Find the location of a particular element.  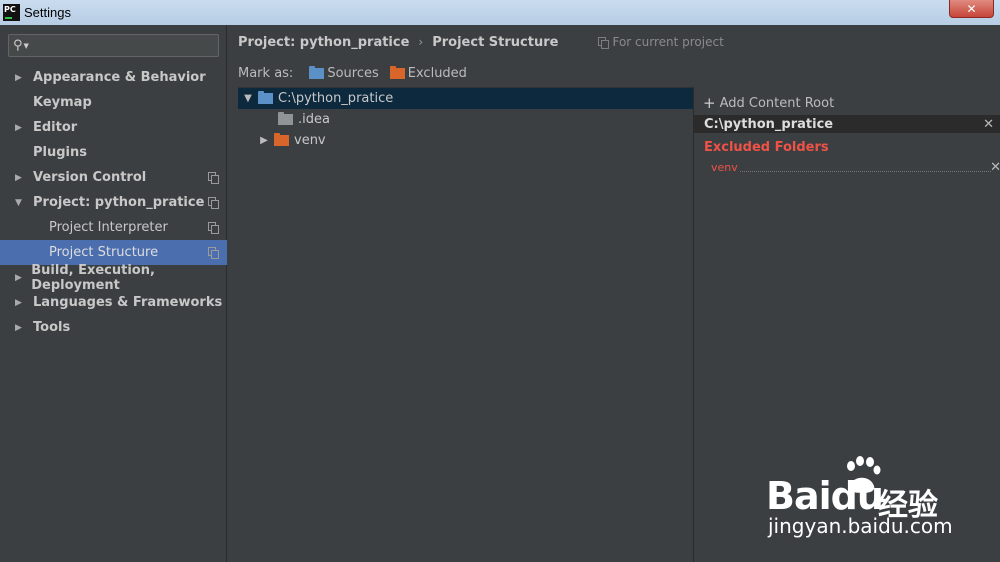

sidebar-item-label: Keymap is located at coordinates (62, 102).